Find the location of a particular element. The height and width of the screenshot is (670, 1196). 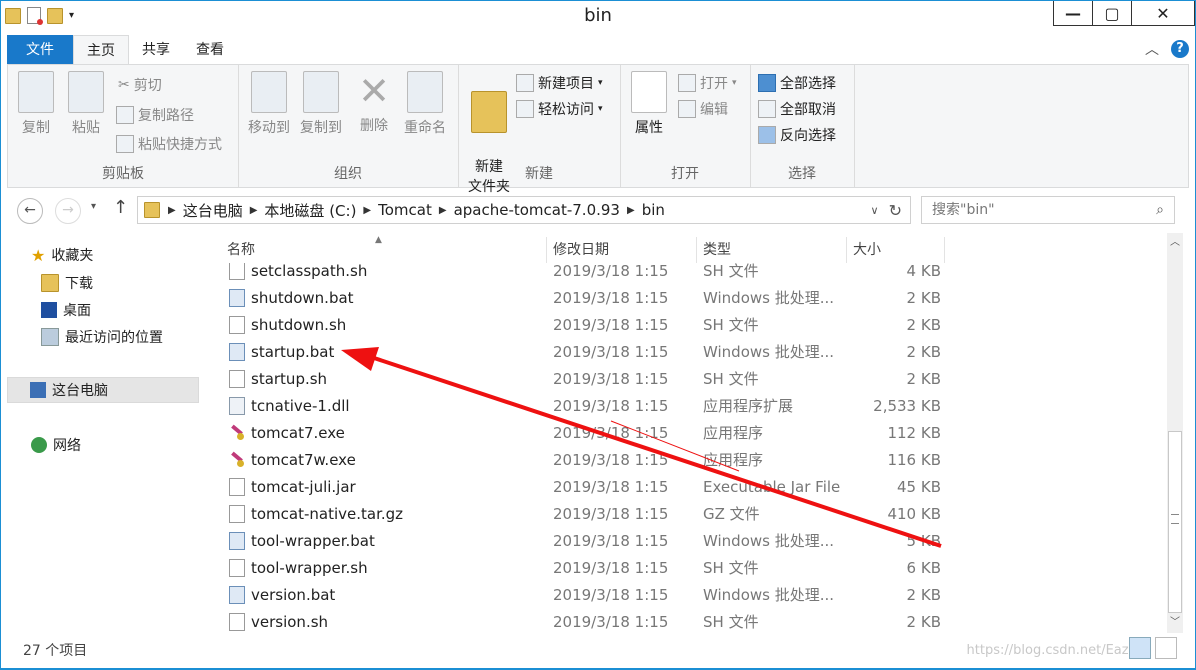

help-icon: ? is located at coordinates (1180, 49).